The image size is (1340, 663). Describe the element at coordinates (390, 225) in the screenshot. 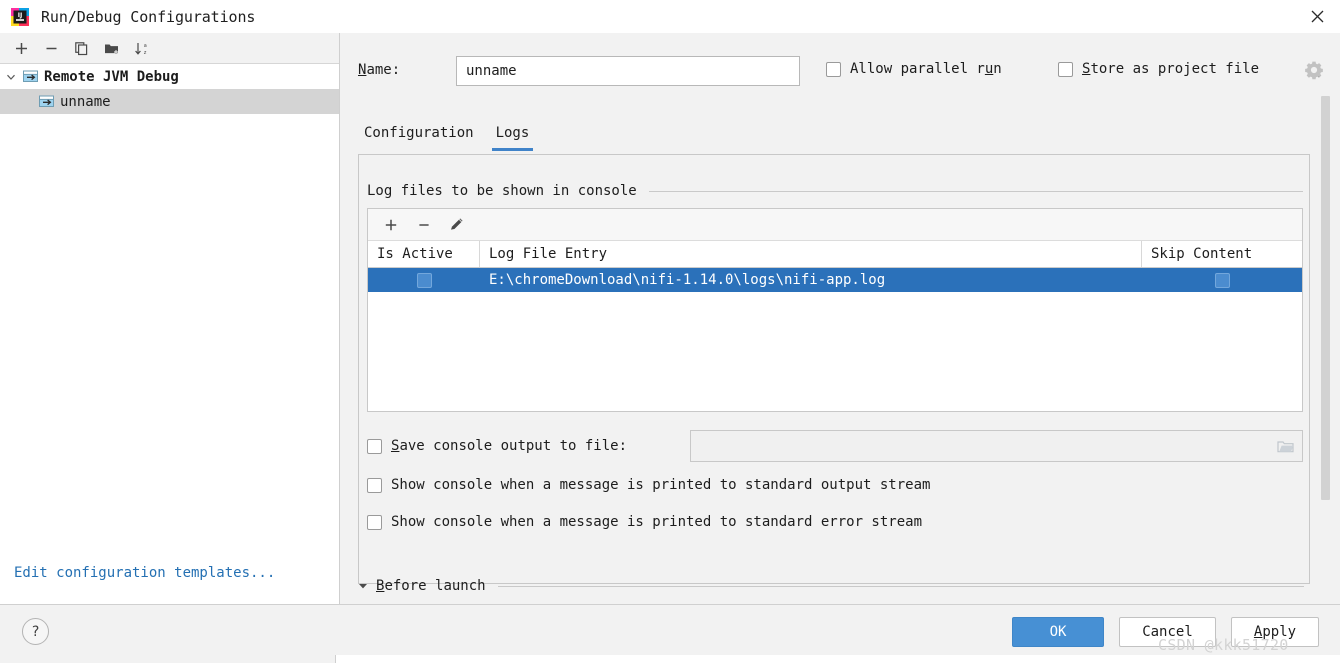

I see `add-log-file-button` at that location.